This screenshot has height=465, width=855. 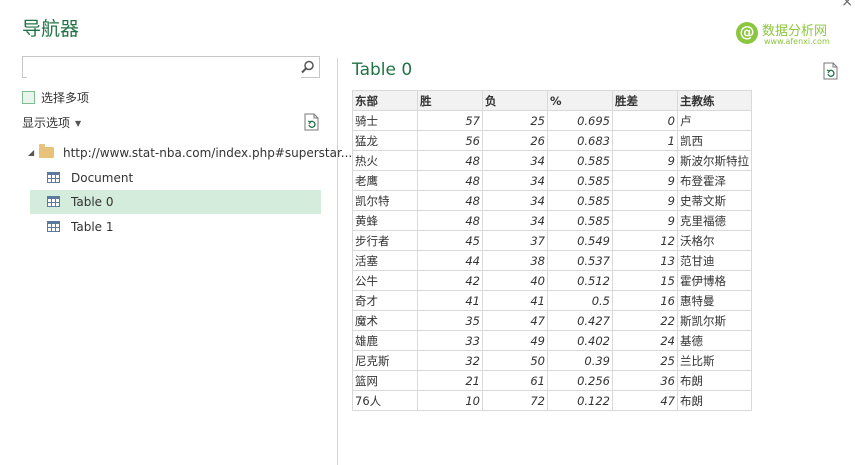 What do you see at coordinates (714, 200) in the screenshot?
I see `table-cell: 史蒂文斯` at bounding box center [714, 200].